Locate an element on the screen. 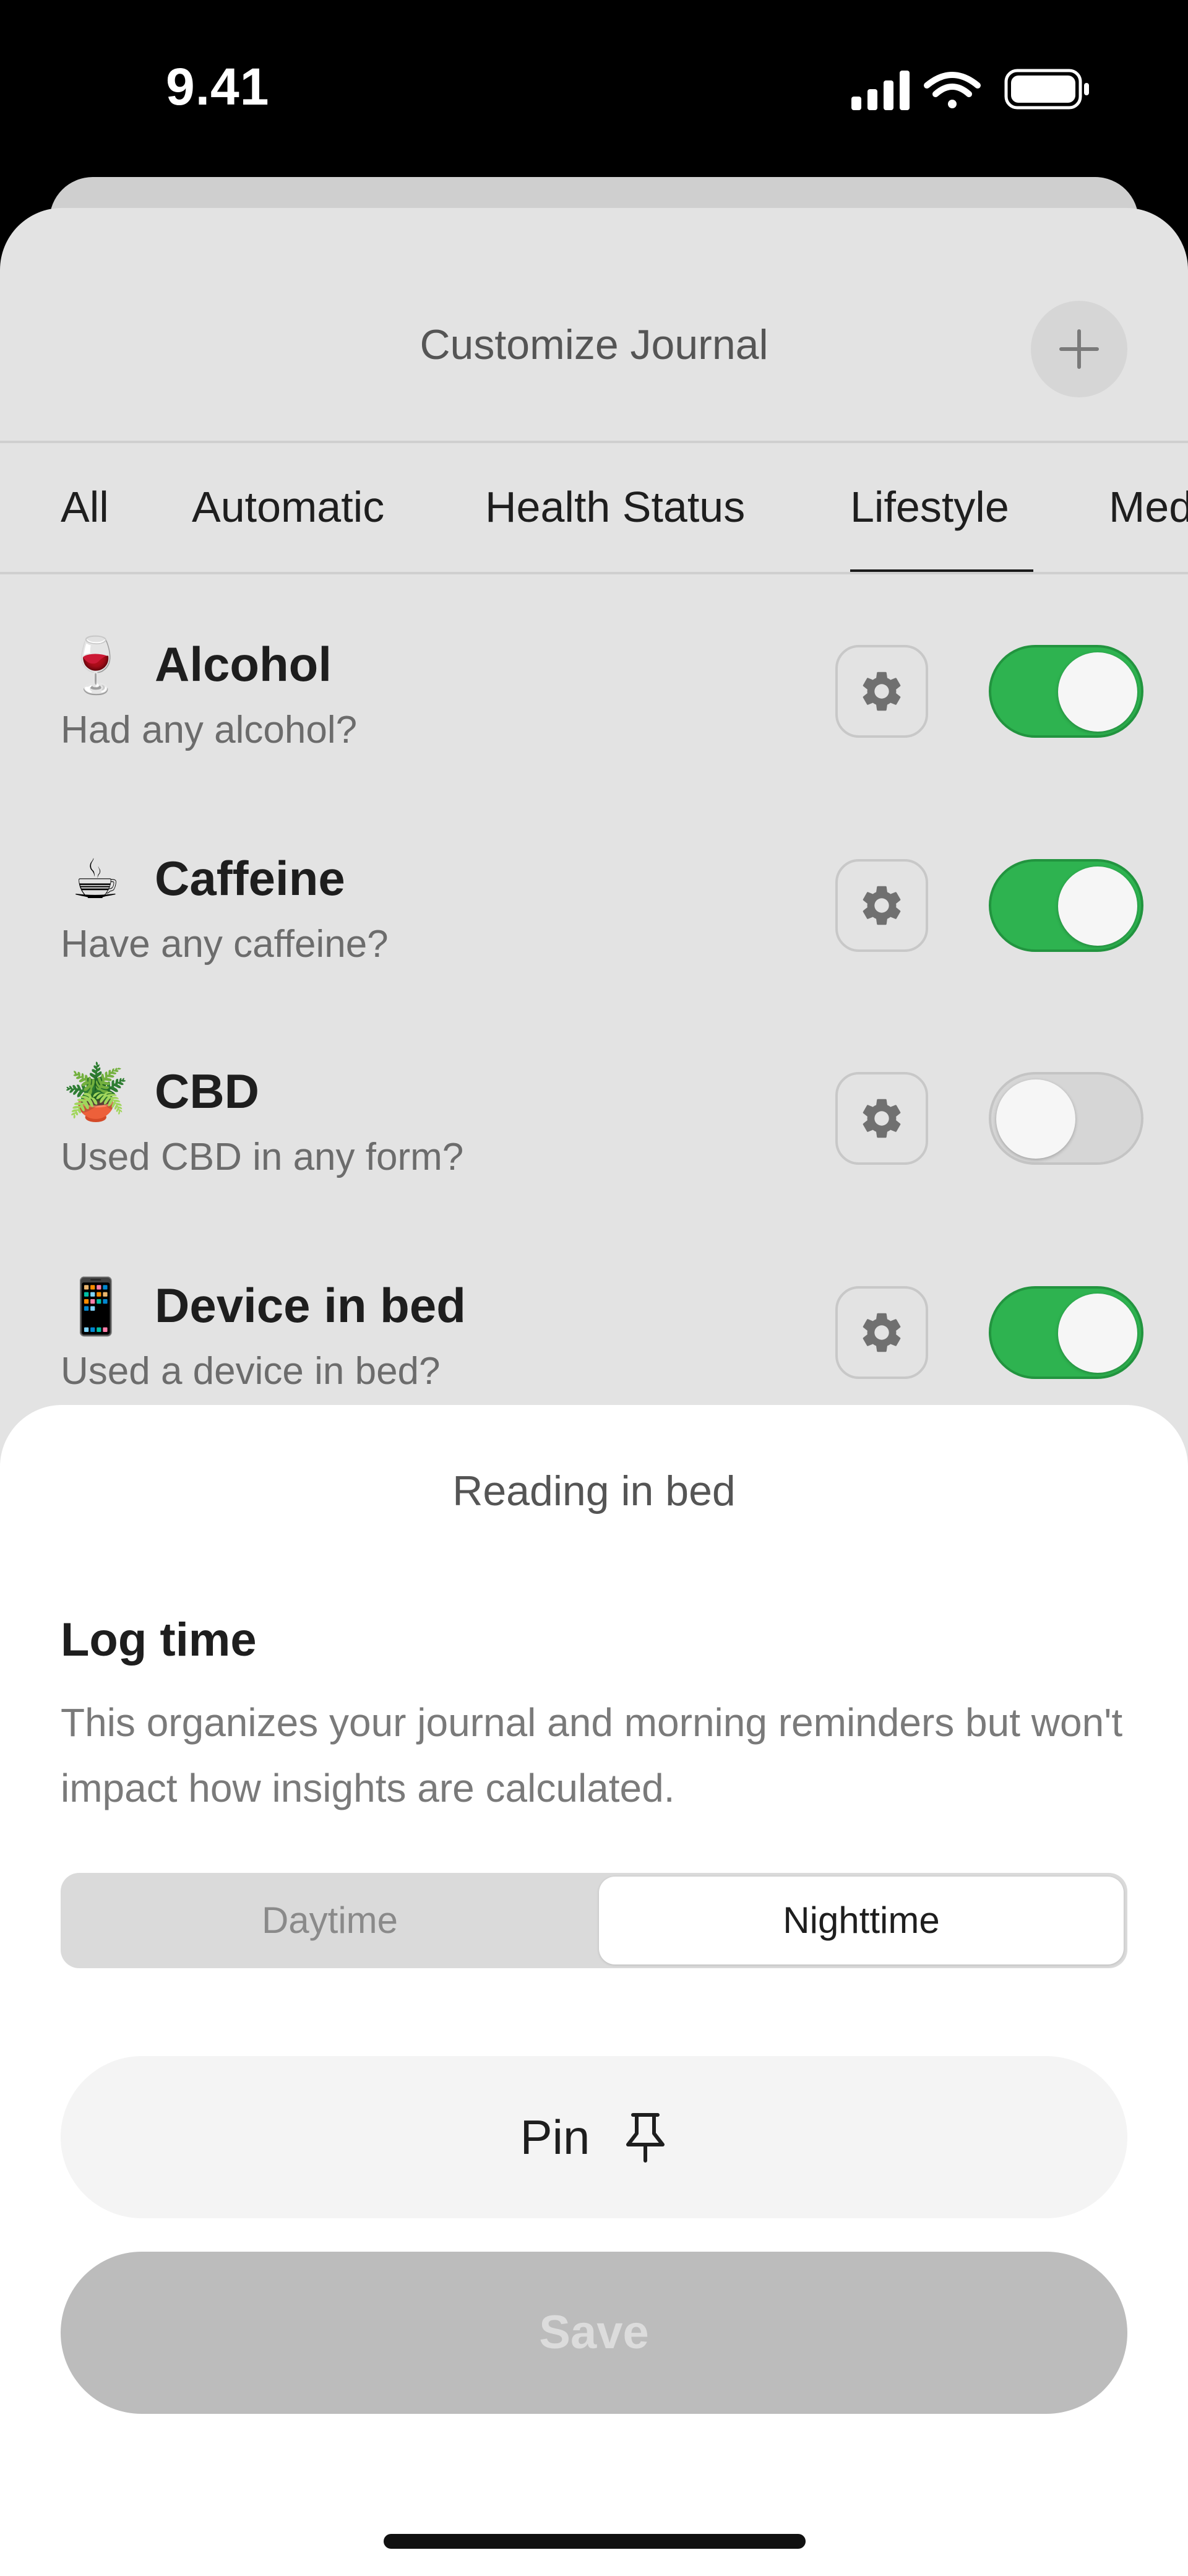  journal-item-caffeine: ☕ Caffeine Have any caffeine? is located at coordinates (594, 923).